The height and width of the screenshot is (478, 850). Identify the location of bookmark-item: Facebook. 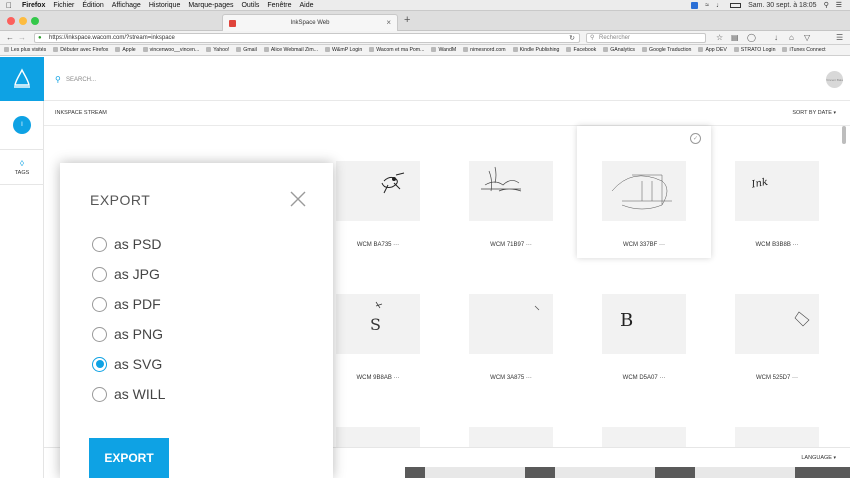
(581, 50).